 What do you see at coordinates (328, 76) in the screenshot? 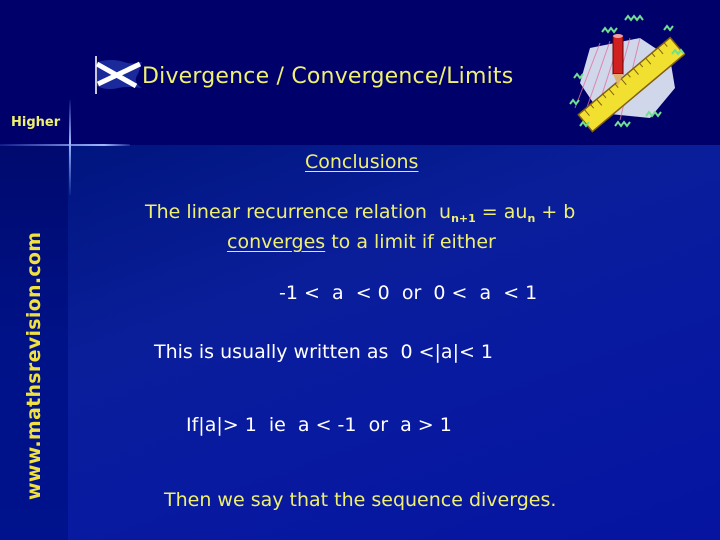
I see `page-title: Divergence / Convergence/Limits` at bounding box center [328, 76].